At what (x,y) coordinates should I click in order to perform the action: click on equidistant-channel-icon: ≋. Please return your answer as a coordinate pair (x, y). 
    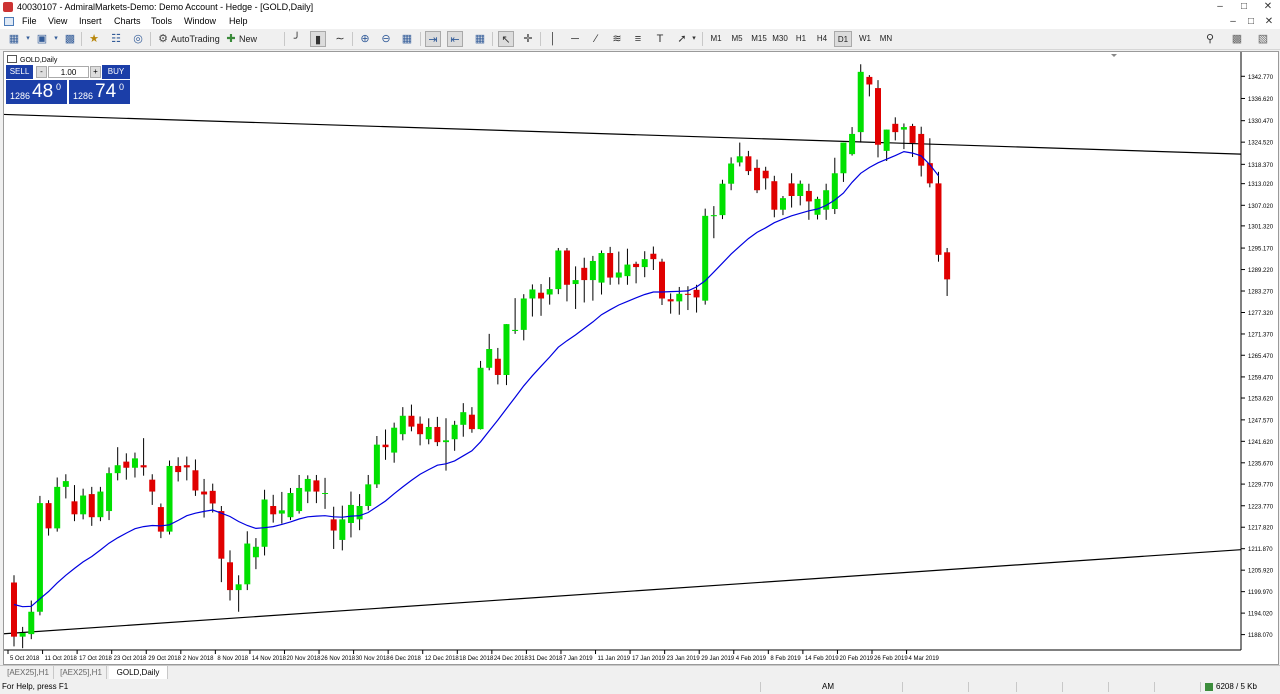
    Looking at the image, I should click on (617, 39).